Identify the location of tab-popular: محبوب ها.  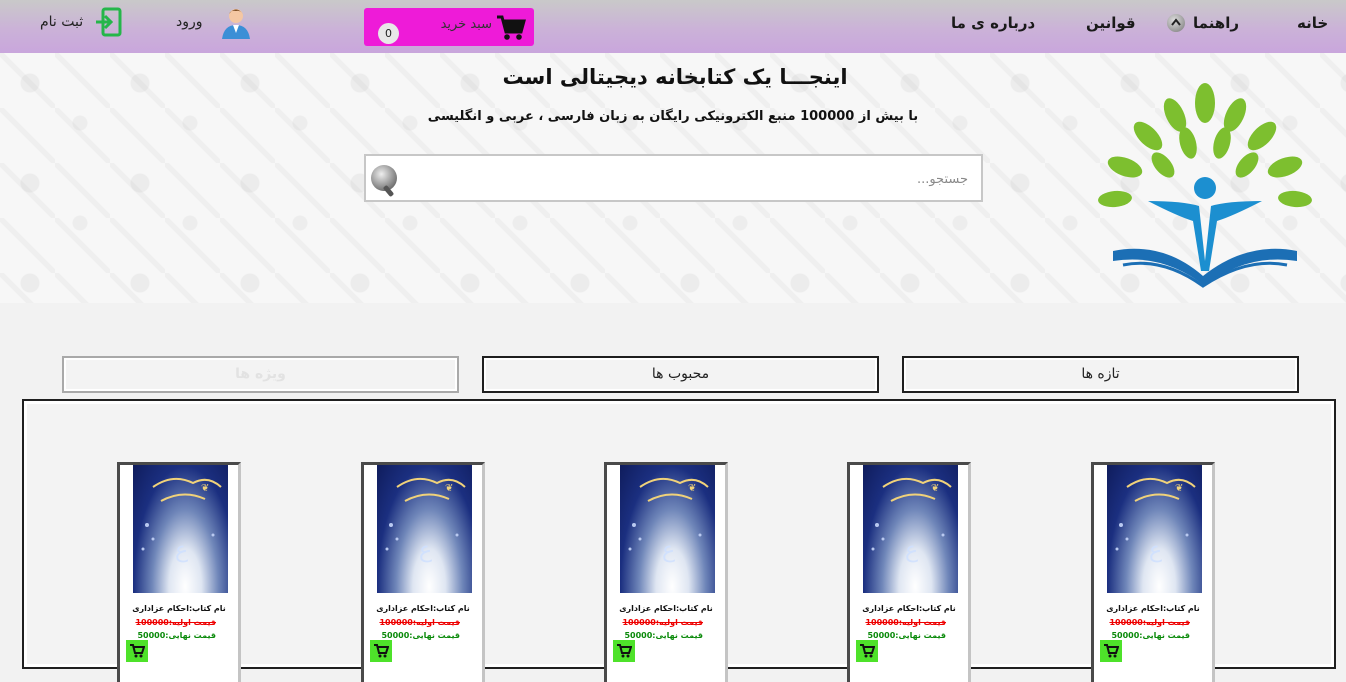
(680, 374).